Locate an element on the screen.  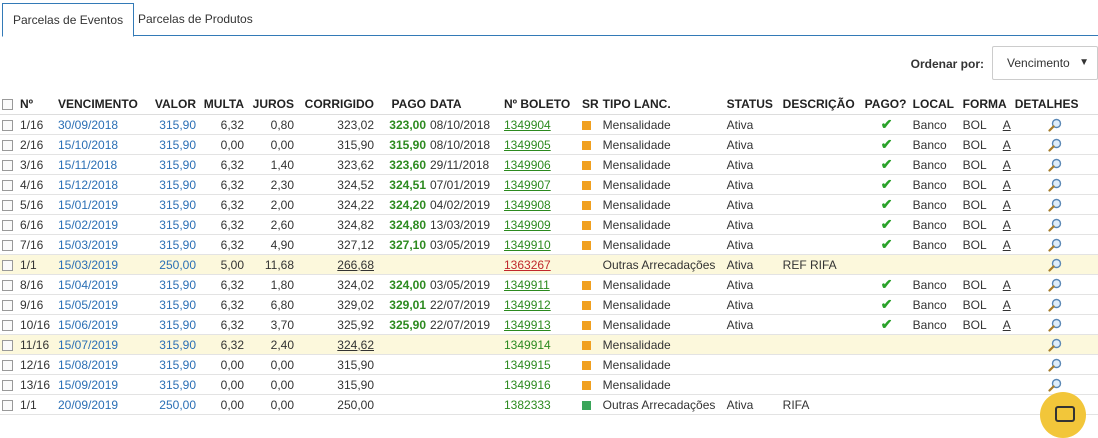
cell-boleto: 1349905 is located at coordinates (541, 144).